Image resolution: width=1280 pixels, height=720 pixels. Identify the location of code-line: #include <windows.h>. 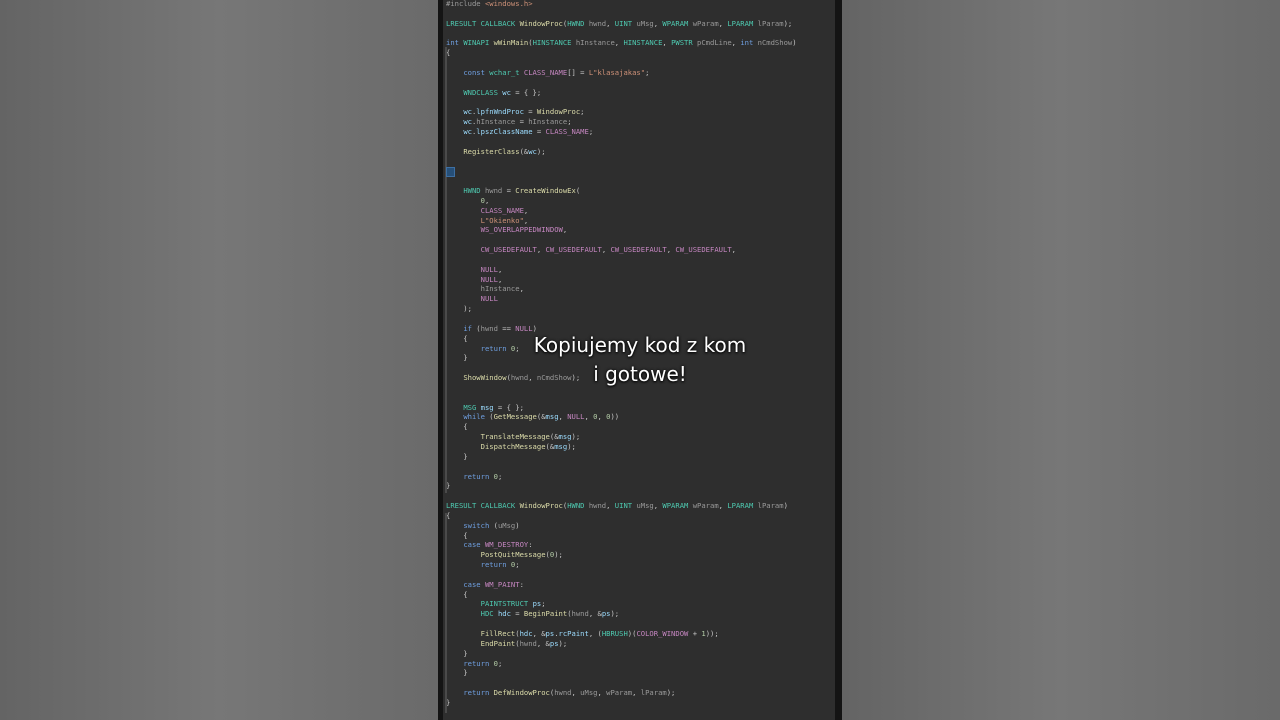
(621, 4).